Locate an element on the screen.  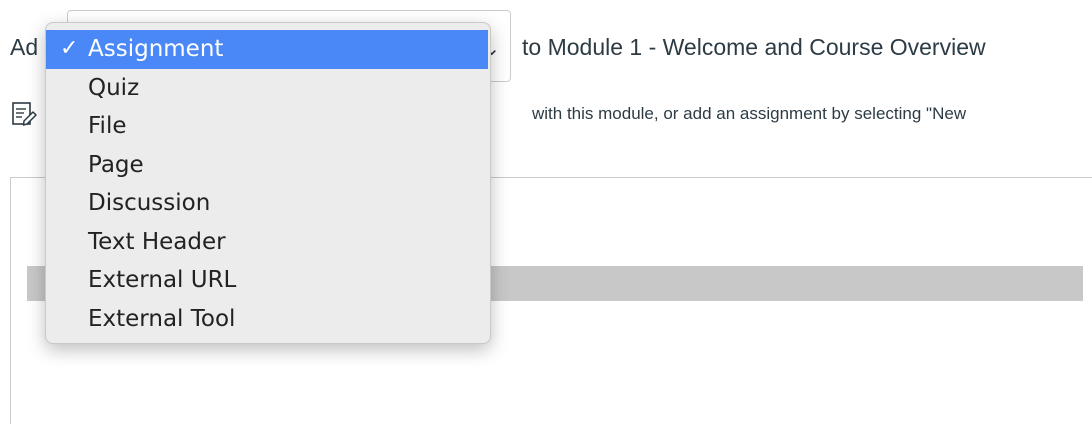
dropdown-option-label: Discussion is located at coordinates (149, 203).